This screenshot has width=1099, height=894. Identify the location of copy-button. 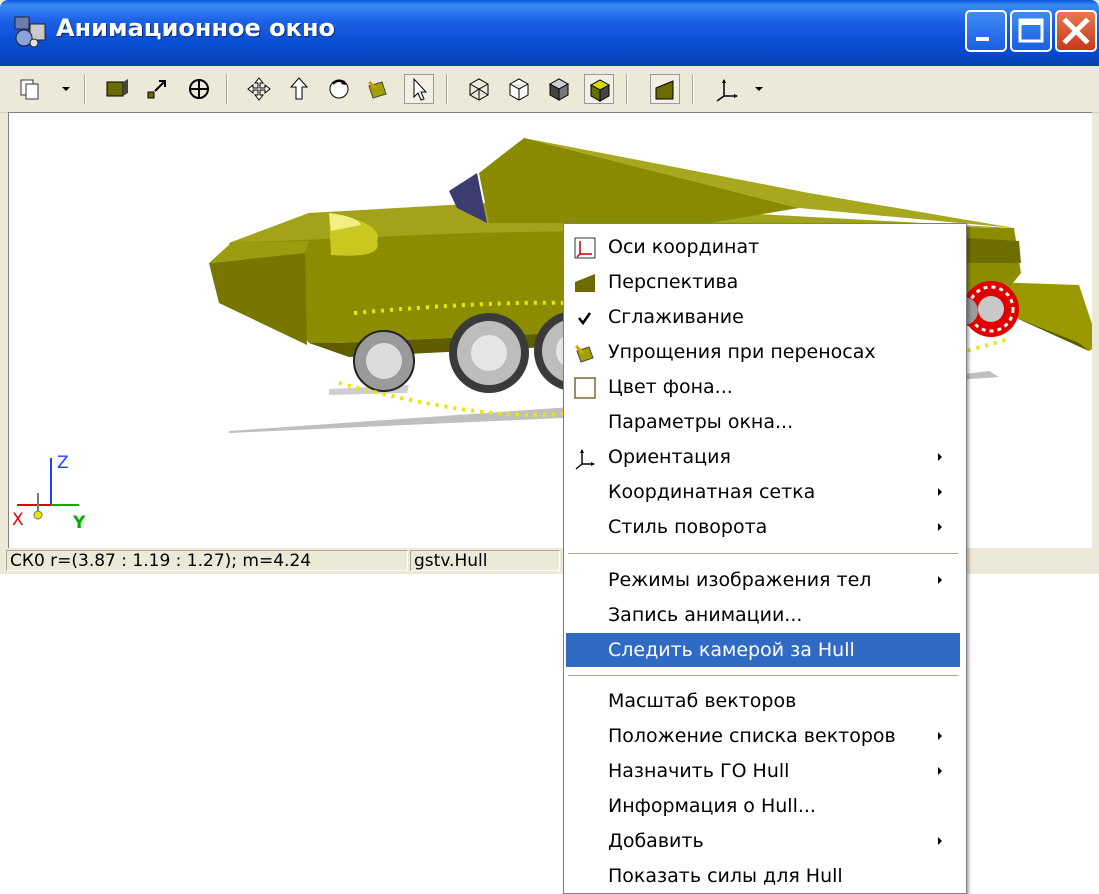
(29, 89).